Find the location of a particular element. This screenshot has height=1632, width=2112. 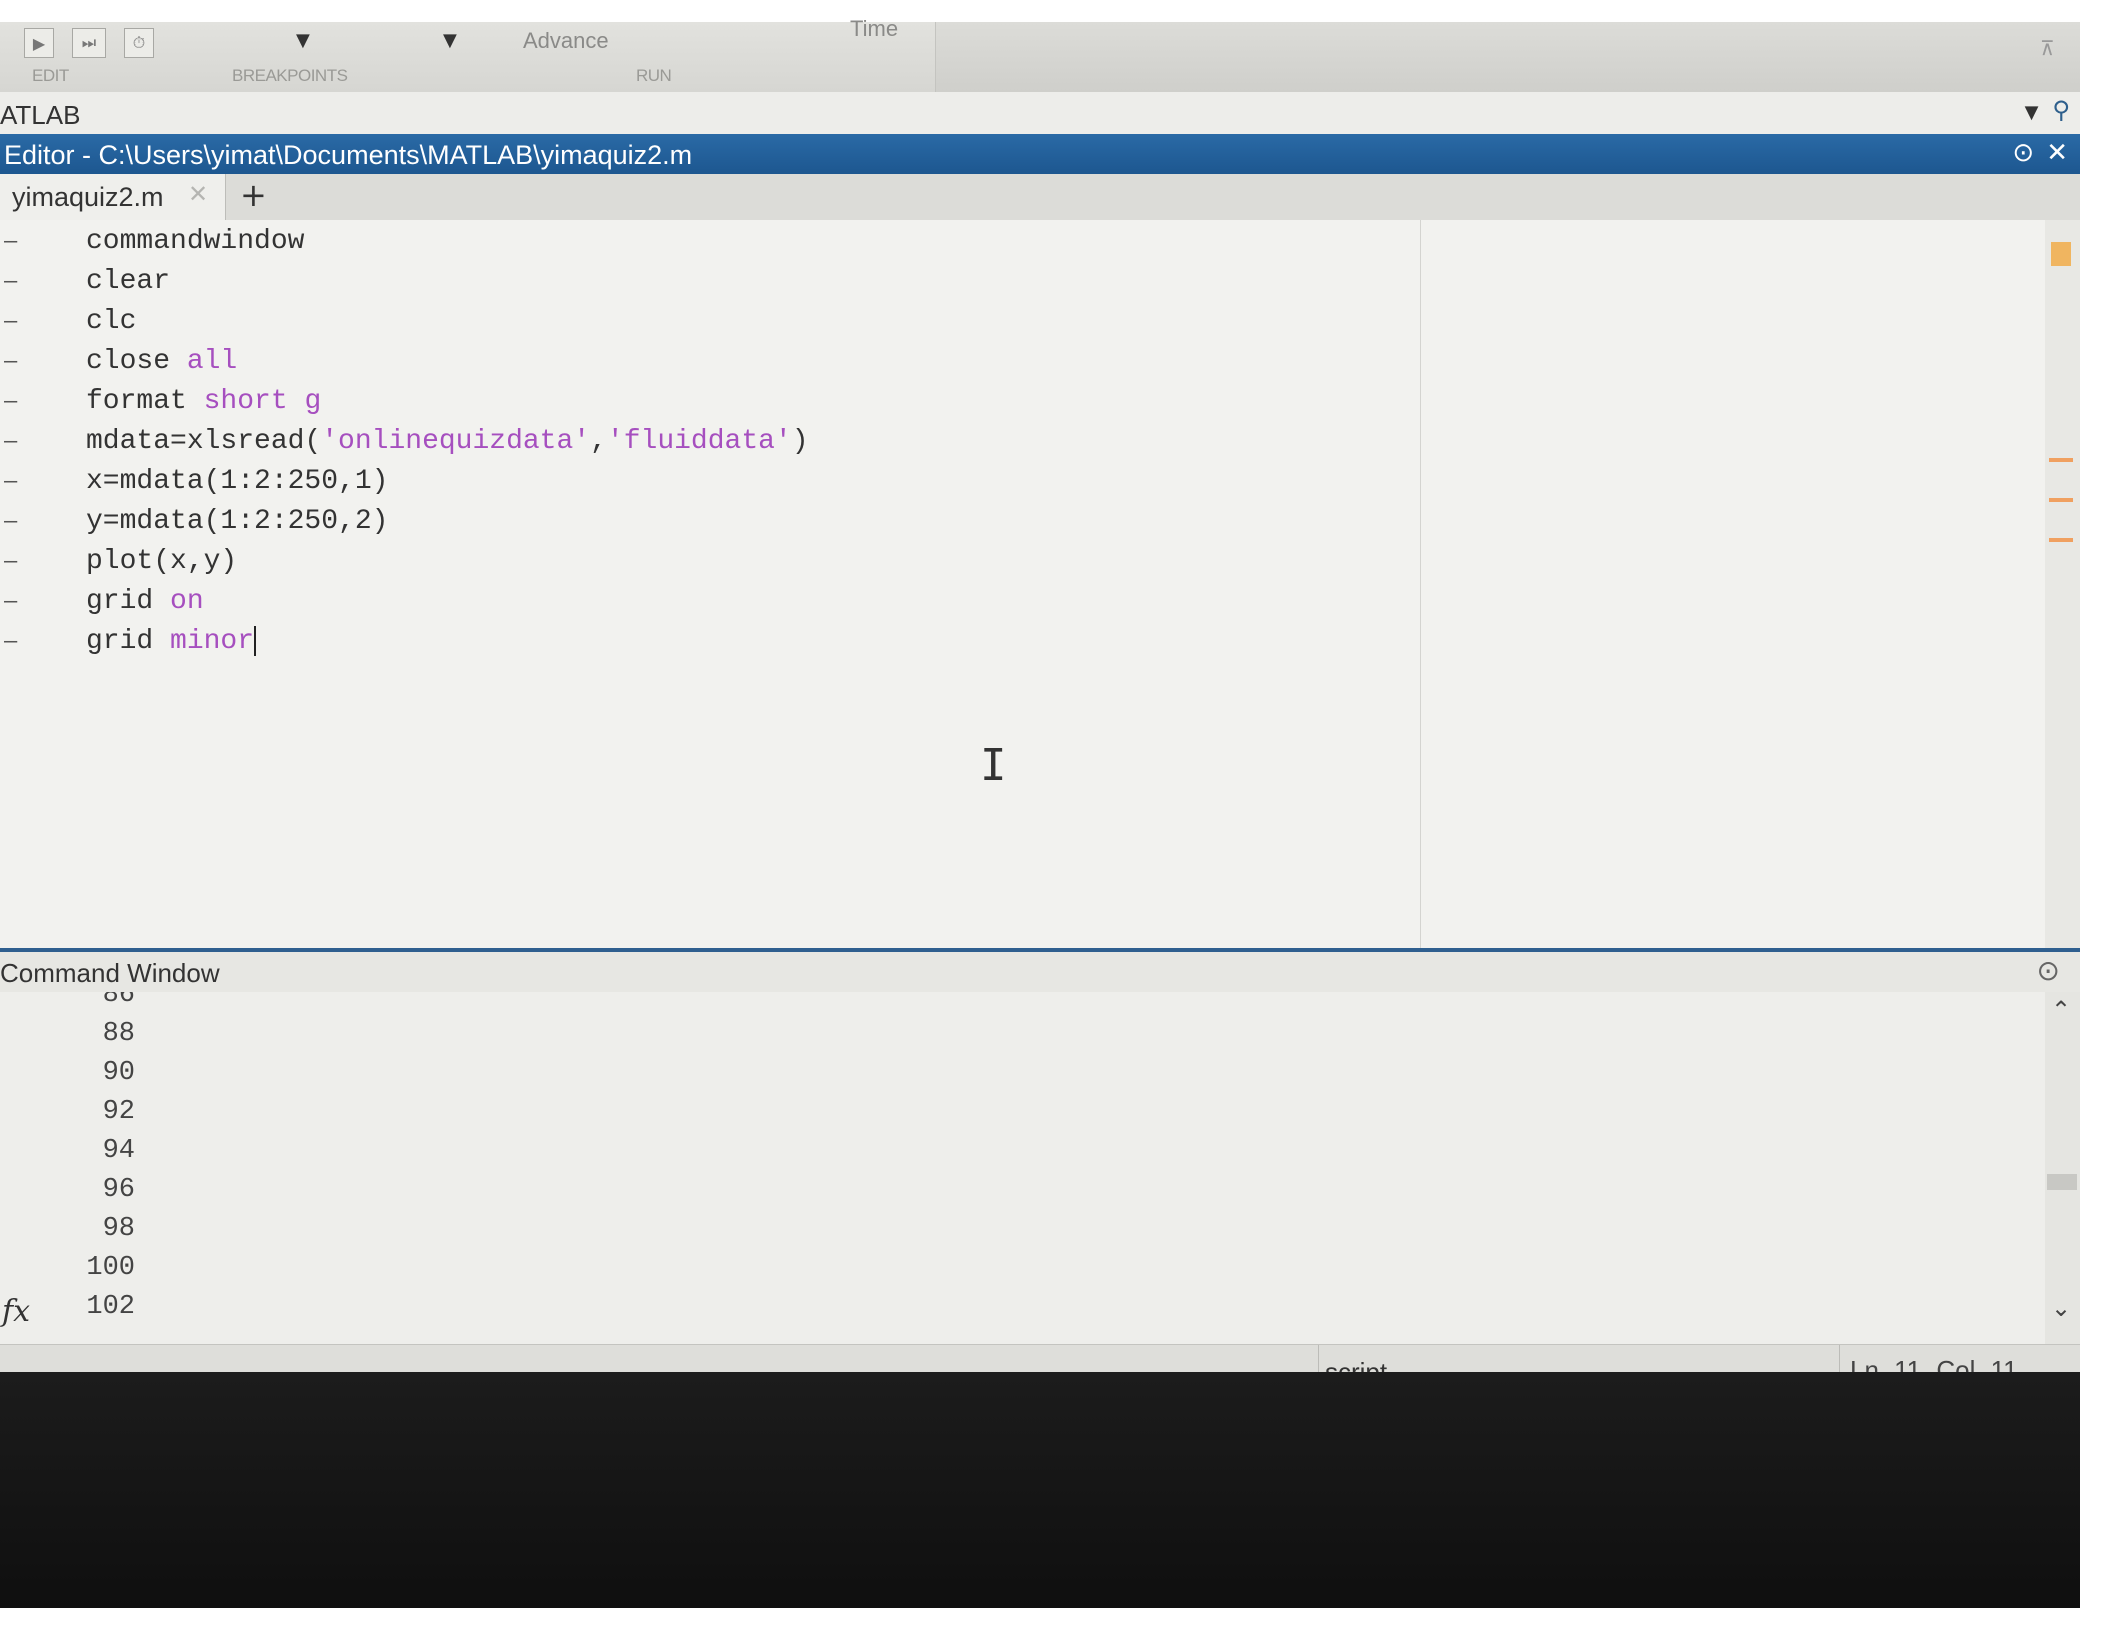

chevron-down-icon: ▼ is located at coordinates (2032, 112).